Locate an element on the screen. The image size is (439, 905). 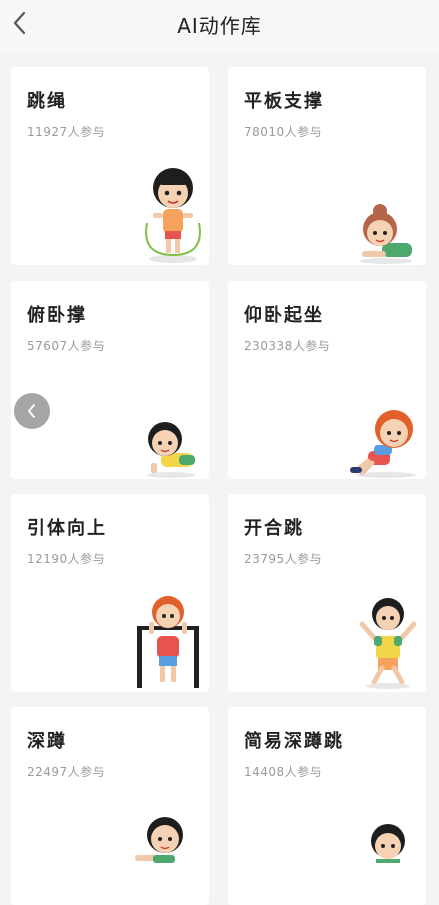
push-up-illustration is located at coordinates (171, 450).